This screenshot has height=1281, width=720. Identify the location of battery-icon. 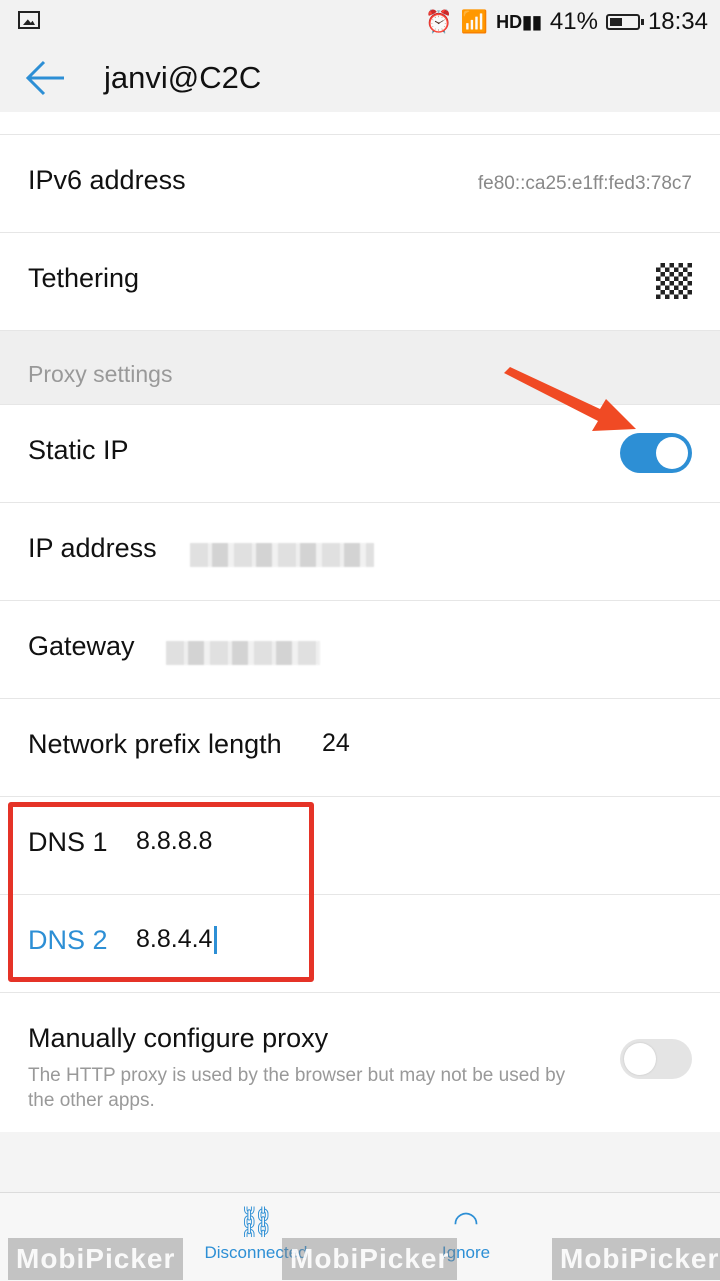
(624, 22).